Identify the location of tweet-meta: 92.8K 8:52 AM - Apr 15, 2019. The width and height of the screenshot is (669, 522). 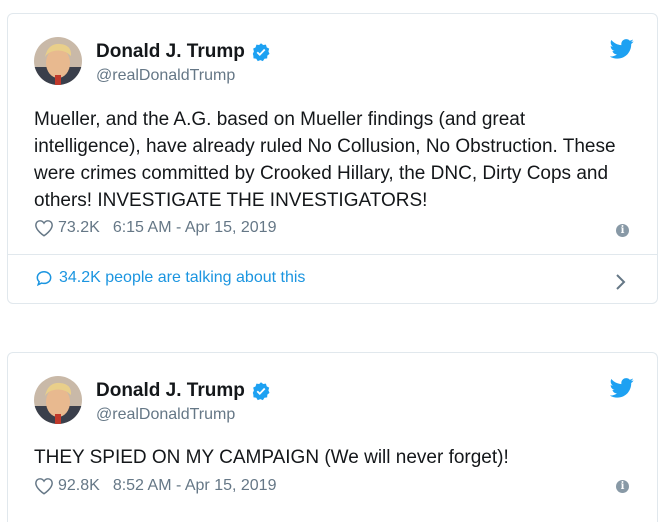
(155, 486).